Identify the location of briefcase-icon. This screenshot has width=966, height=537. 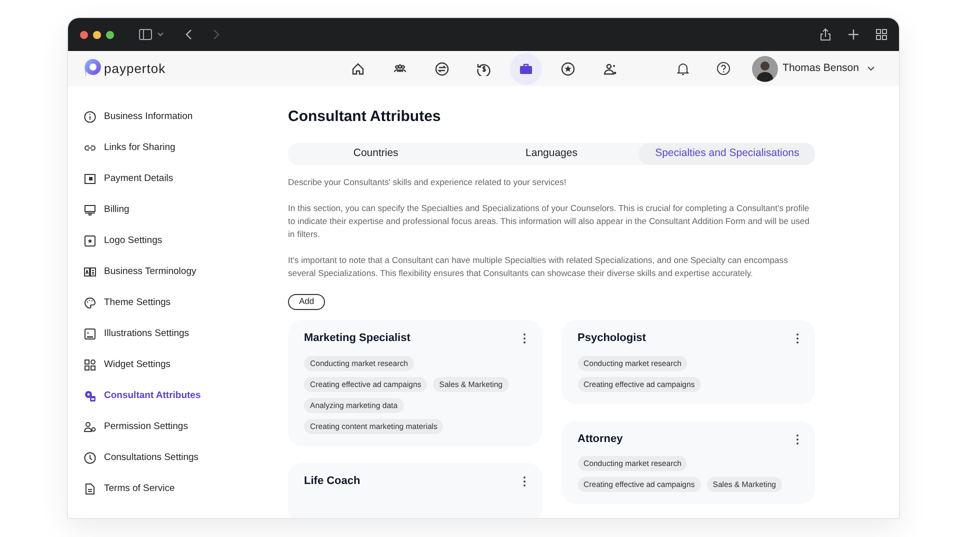
(526, 69).